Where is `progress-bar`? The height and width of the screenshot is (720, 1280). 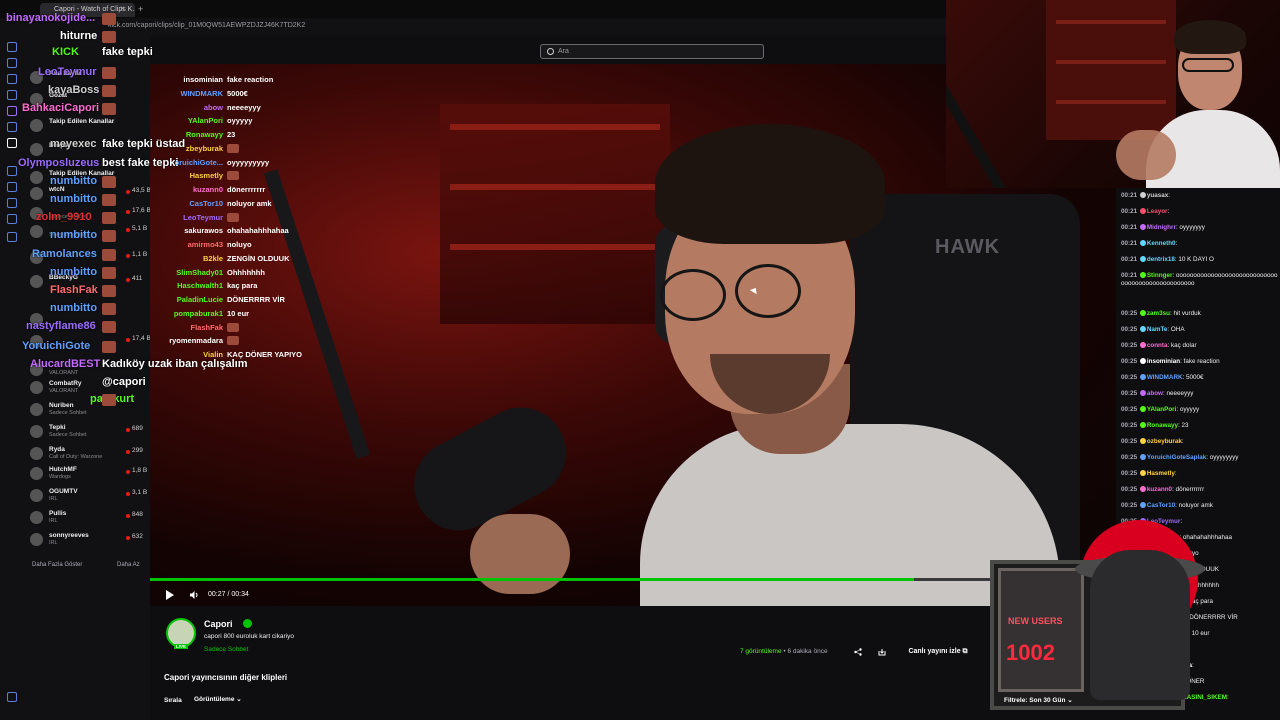
progress-bar is located at coordinates (640, 579).